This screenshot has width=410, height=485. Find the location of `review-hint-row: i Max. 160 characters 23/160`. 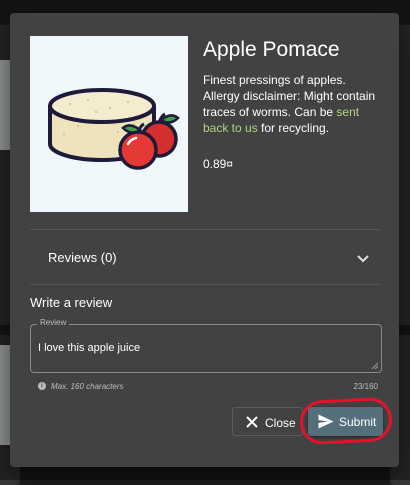

review-hint-row: i Max. 160 characters 23/160 is located at coordinates (208, 387).